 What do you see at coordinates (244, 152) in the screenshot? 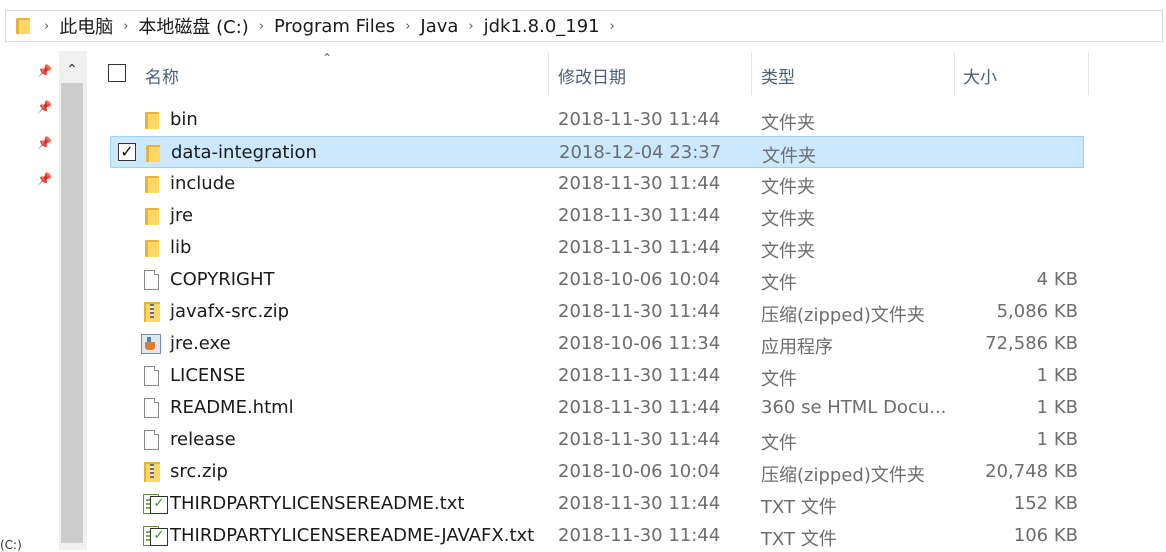
I see `file-name: data-integration` at bounding box center [244, 152].